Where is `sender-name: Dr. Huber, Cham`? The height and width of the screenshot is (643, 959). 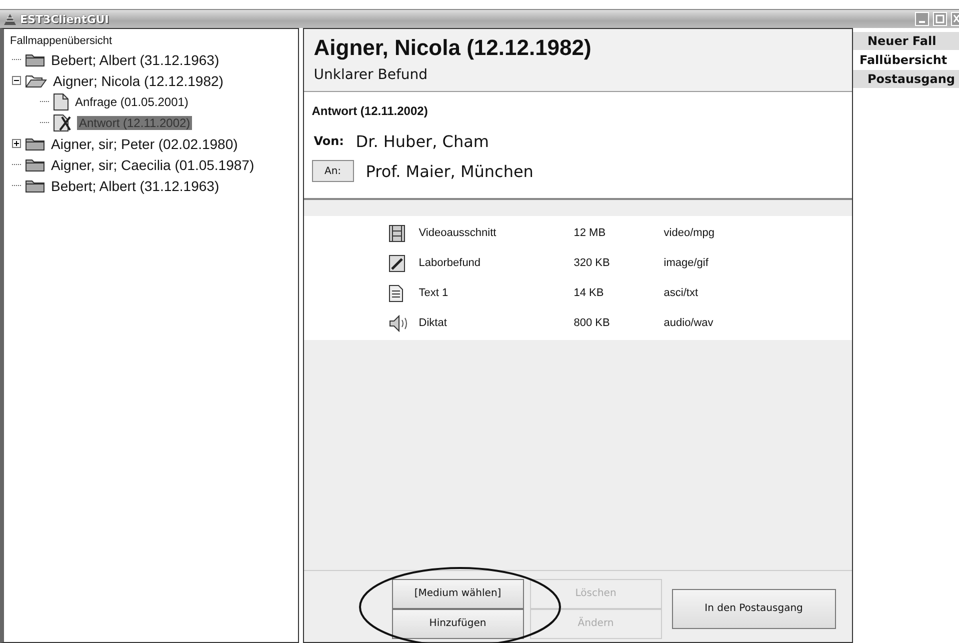
sender-name: Dr. Huber, Cham is located at coordinates (422, 141).